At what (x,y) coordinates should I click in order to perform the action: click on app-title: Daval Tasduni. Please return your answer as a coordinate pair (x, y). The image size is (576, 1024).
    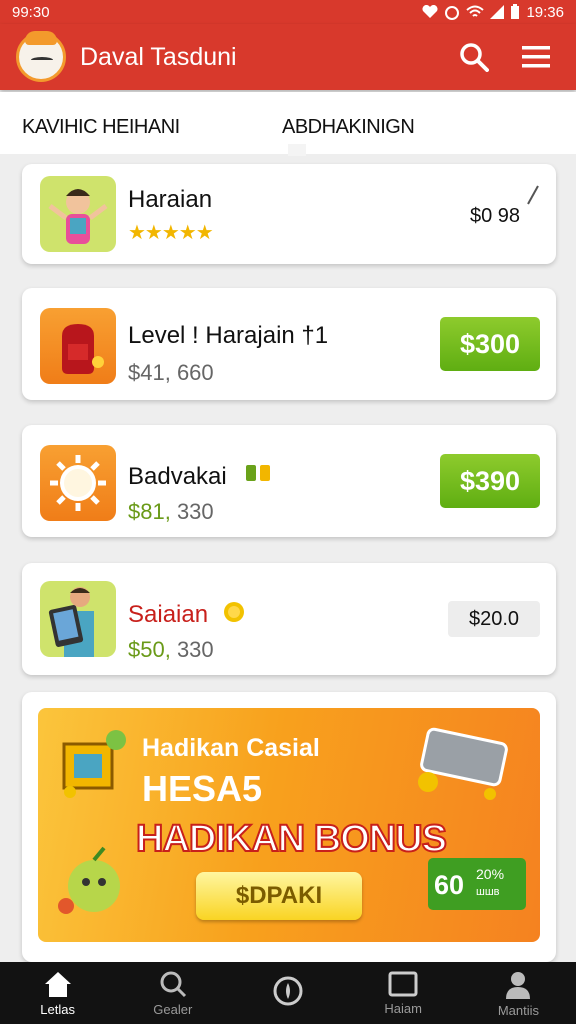
    Looking at the image, I should click on (158, 56).